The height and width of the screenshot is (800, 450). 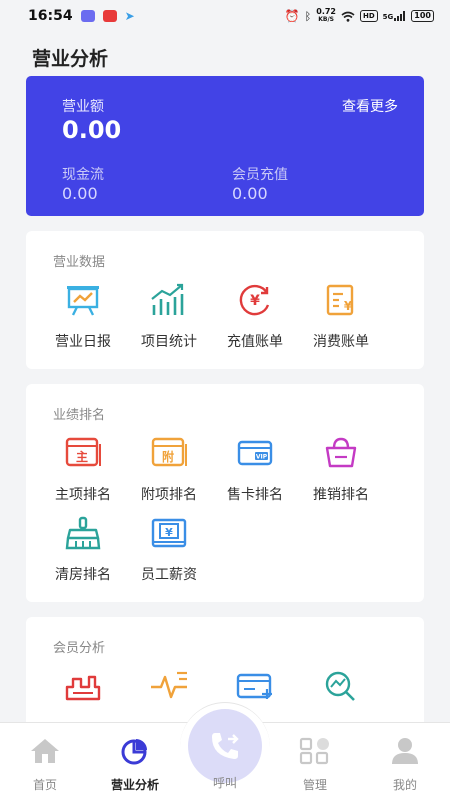 I want to click on pulse-trend-icon, so click(x=169, y=685).